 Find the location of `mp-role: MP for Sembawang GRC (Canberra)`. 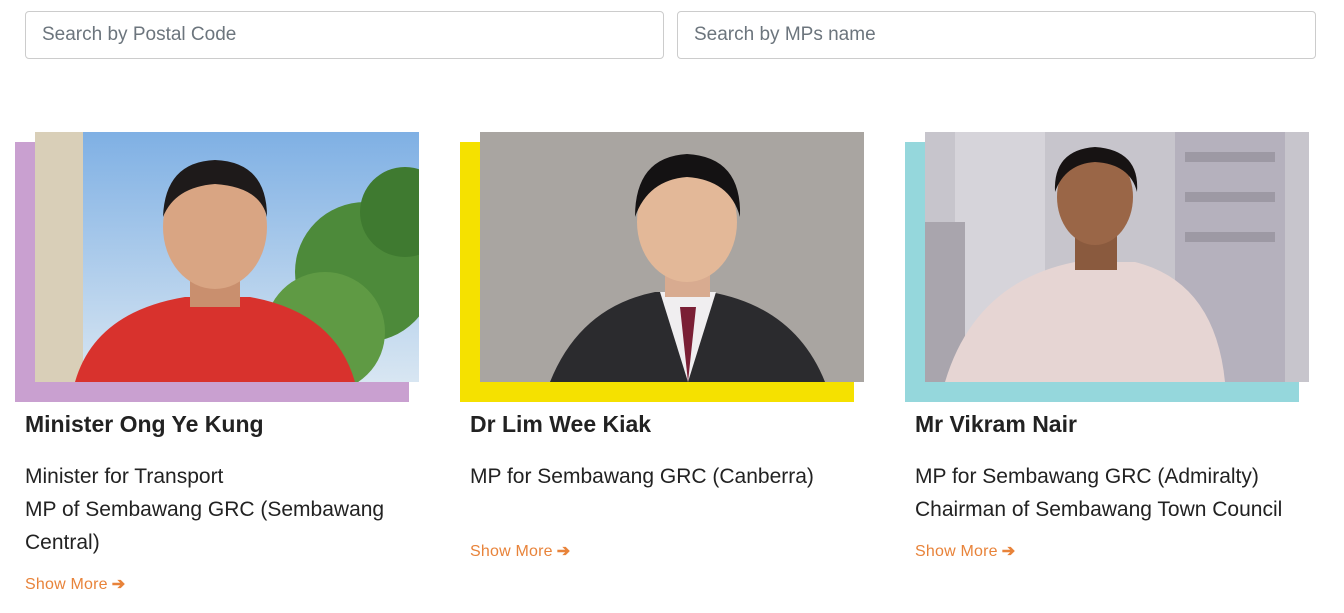

mp-role: MP for Sembawang GRC (Canberra) is located at coordinates (642, 476).